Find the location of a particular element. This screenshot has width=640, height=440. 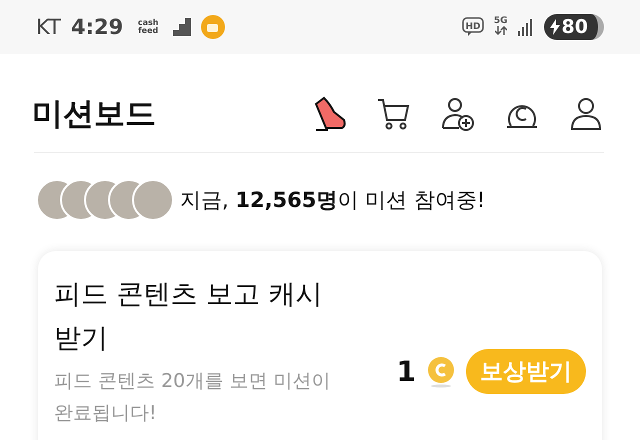

battery-indicator: 80 is located at coordinates (574, 27).